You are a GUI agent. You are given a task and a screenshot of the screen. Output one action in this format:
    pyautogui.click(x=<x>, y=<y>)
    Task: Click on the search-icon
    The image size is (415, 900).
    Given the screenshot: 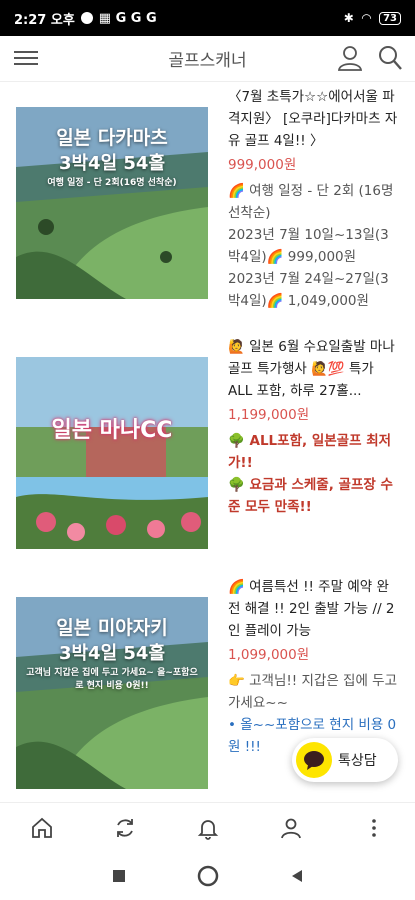 What is the action you would take?
    pyautogui.click(x=390, y=58)
    